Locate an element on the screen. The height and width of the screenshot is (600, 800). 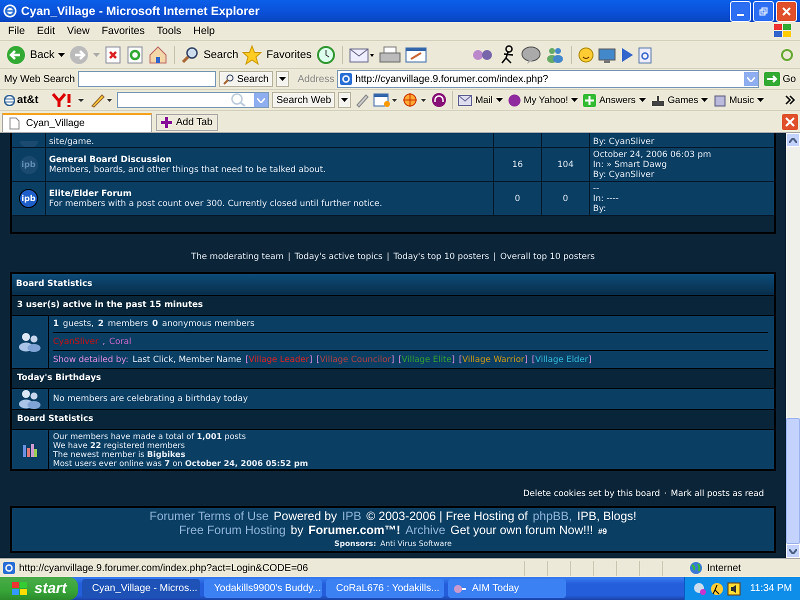
circle-icon is located at coordinates (514, 100).